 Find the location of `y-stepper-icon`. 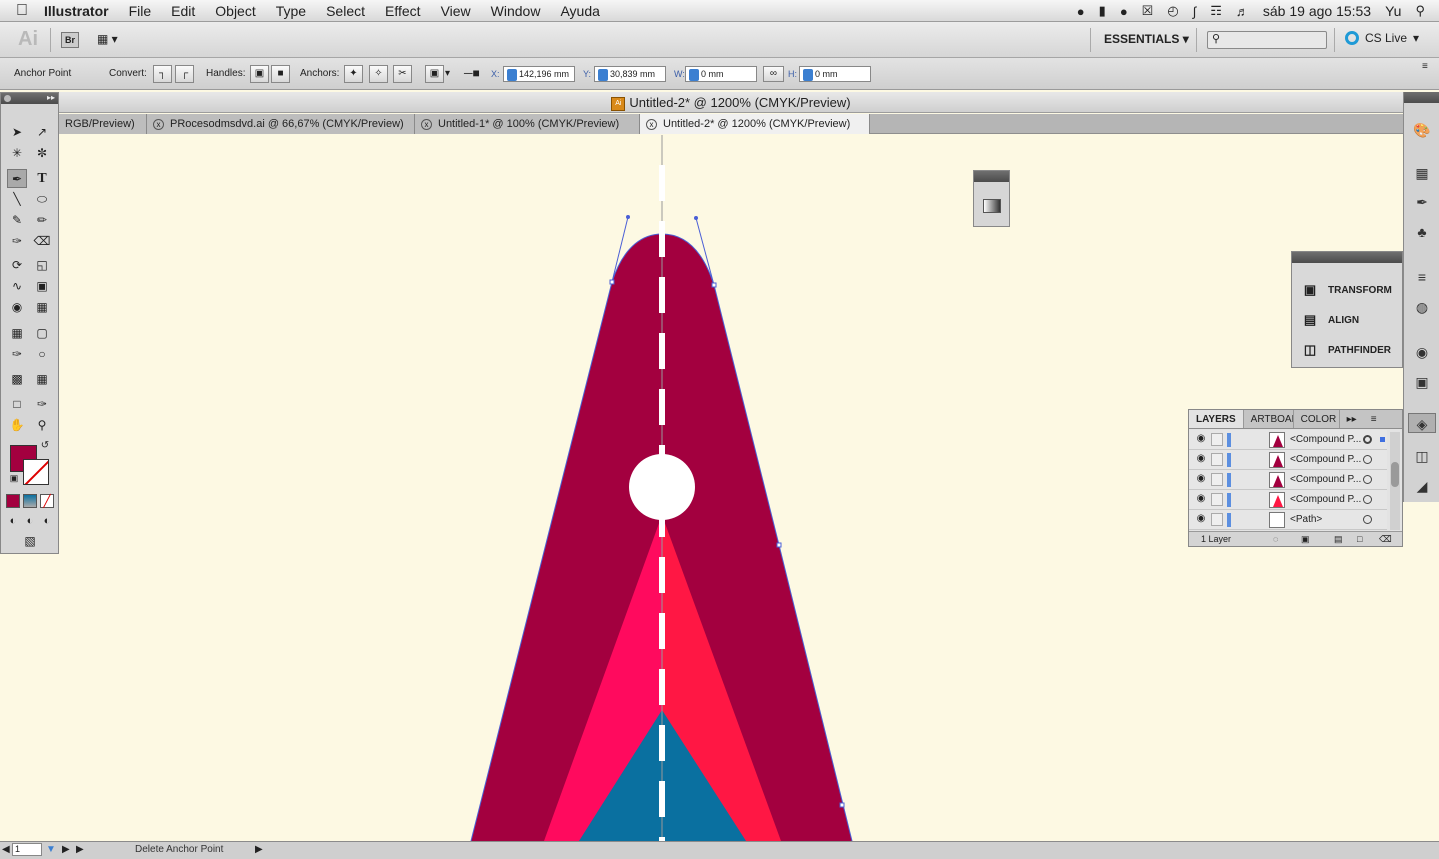

y-stepper-icon is located at coordinates (603, 74).